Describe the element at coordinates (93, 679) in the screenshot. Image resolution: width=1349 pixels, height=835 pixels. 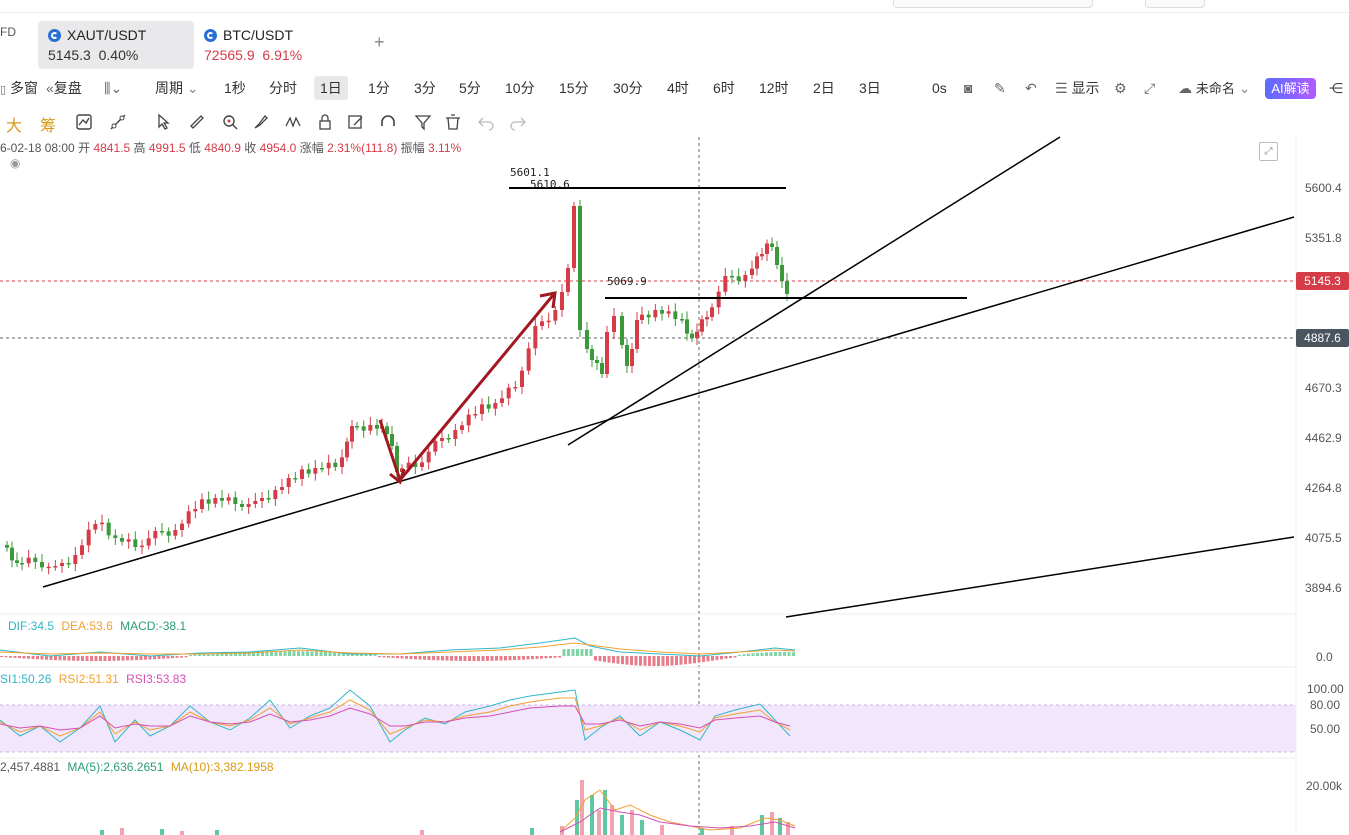
I see `rsi-legend: SI1:50.26 RSI2:51.31 RSI3:53.83` at that location.